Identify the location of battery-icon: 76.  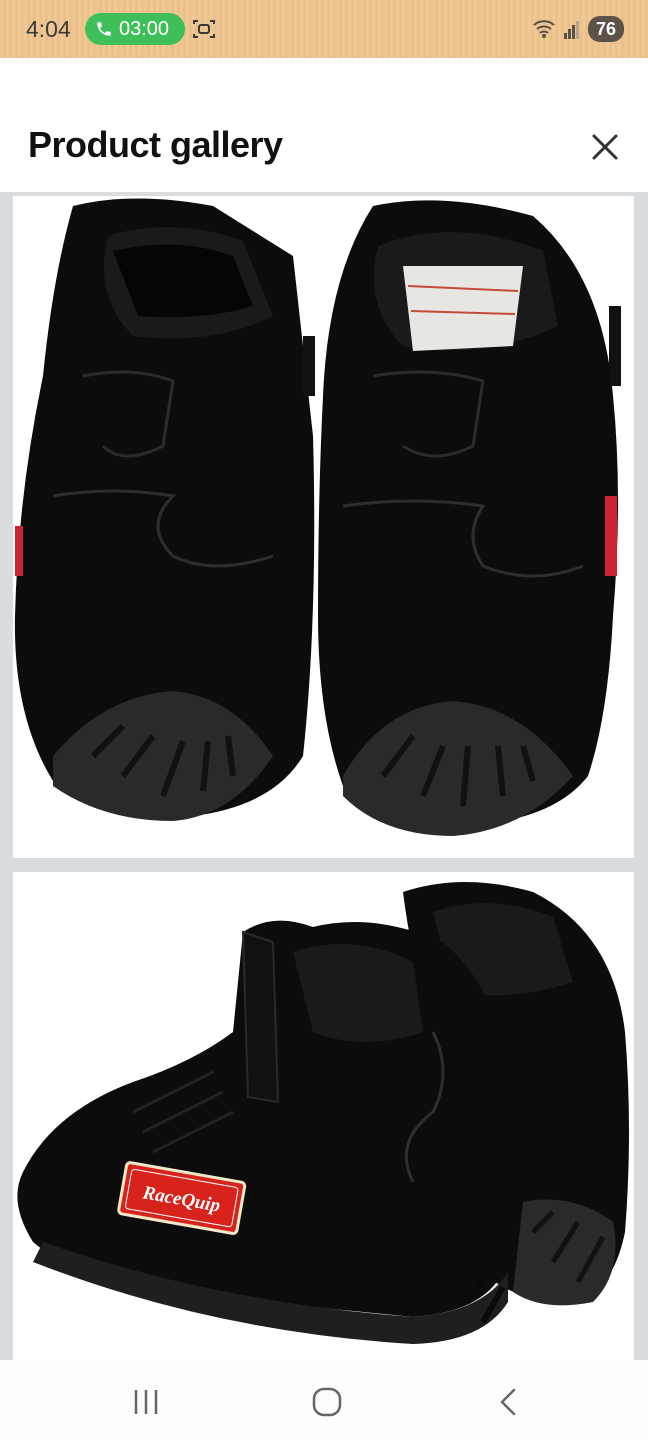
(605, 29).